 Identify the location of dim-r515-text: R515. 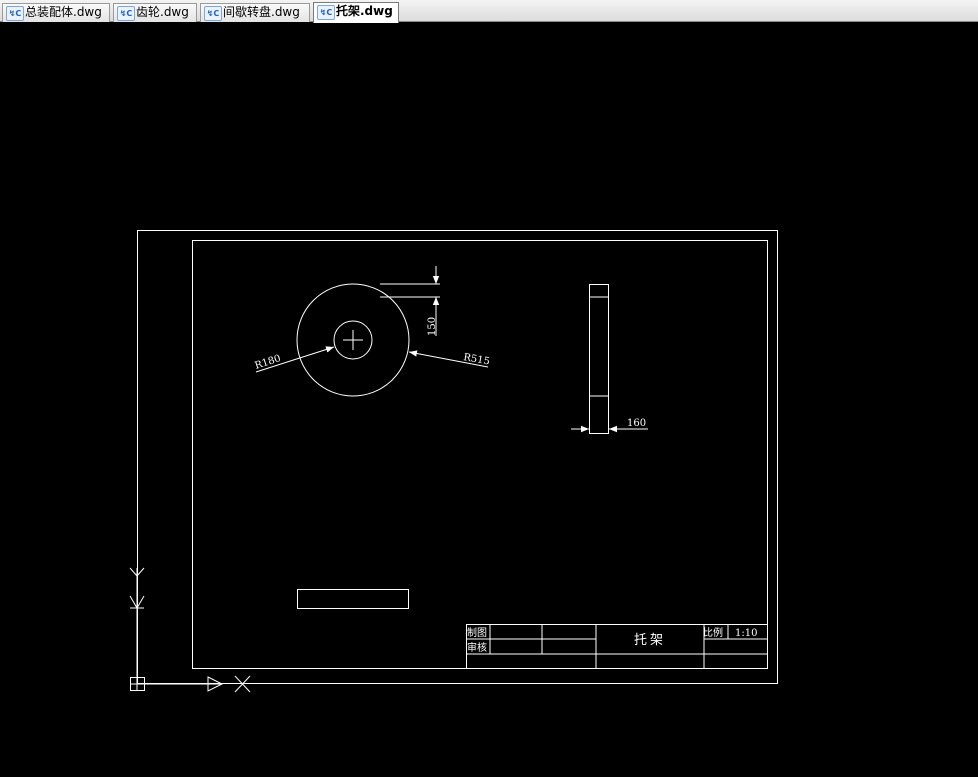
(476, 359).